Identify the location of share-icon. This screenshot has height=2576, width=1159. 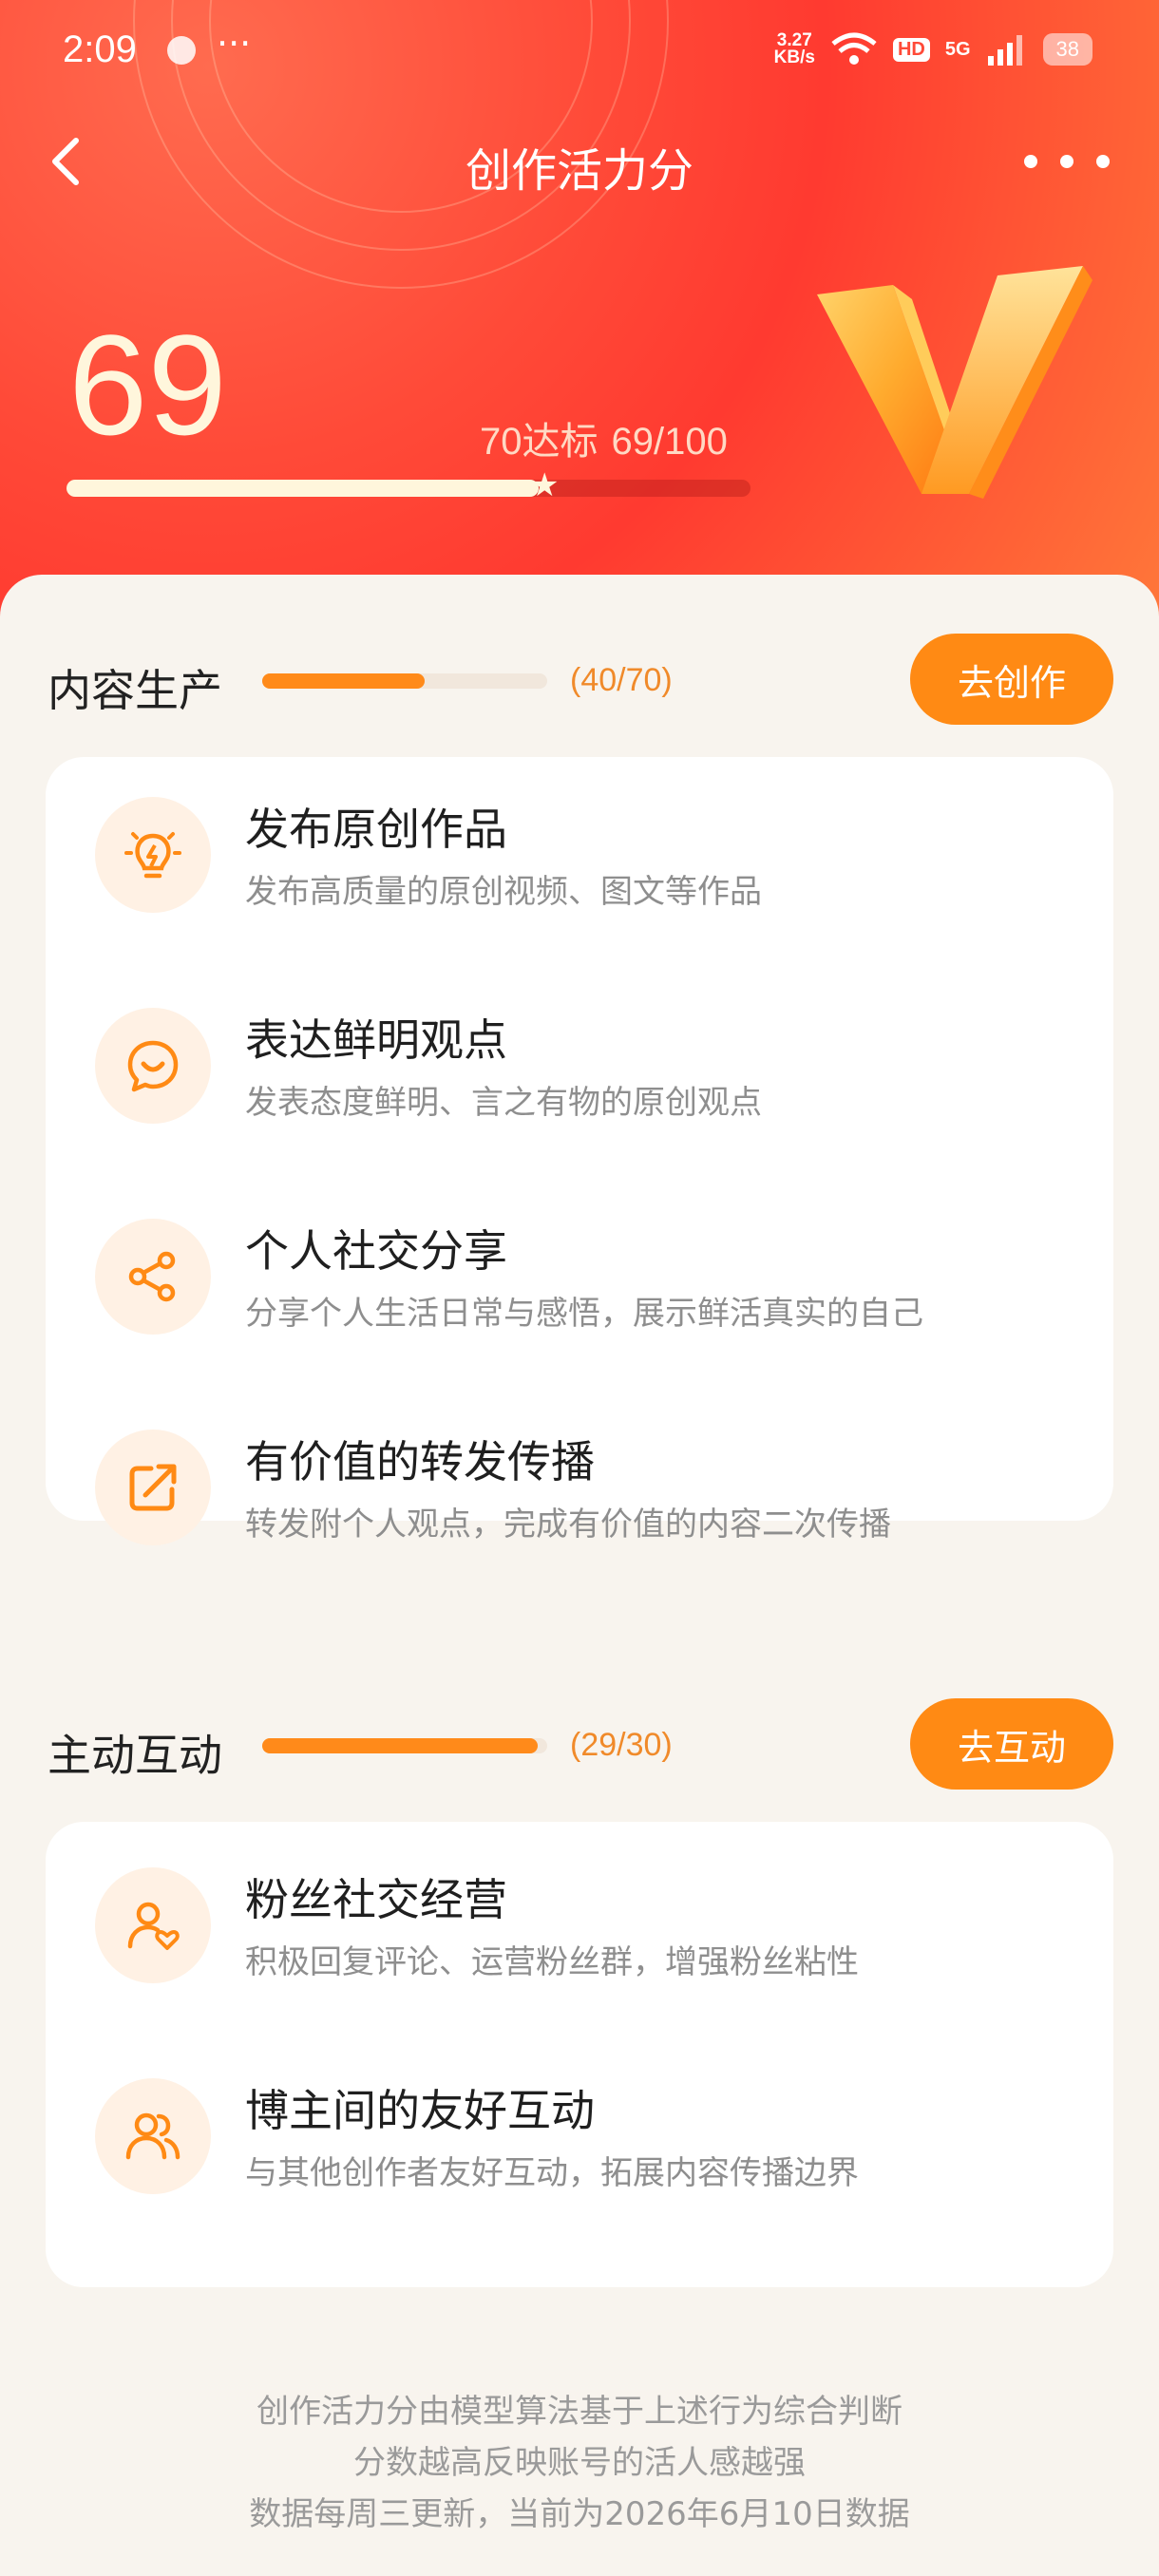
(152, 1276).